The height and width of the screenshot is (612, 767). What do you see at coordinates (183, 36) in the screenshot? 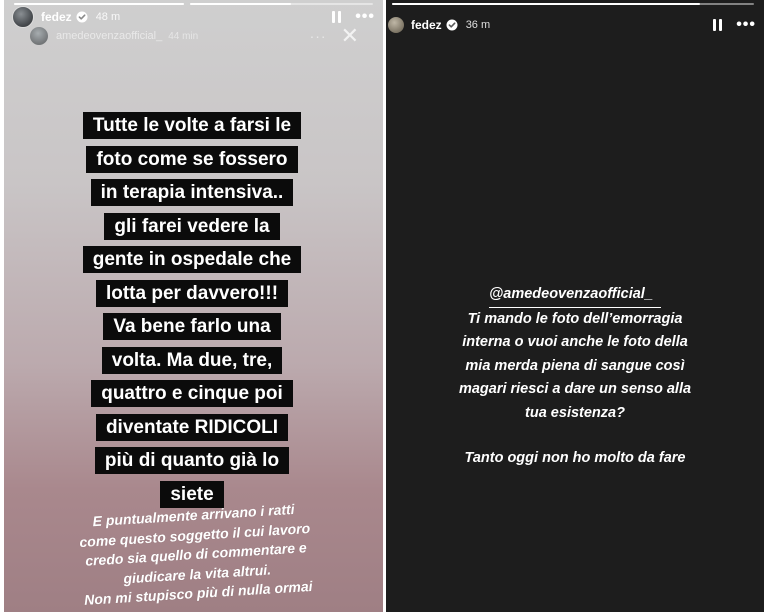
I see `repost-timestamp: 44 min` at bounding box center [183, 36].